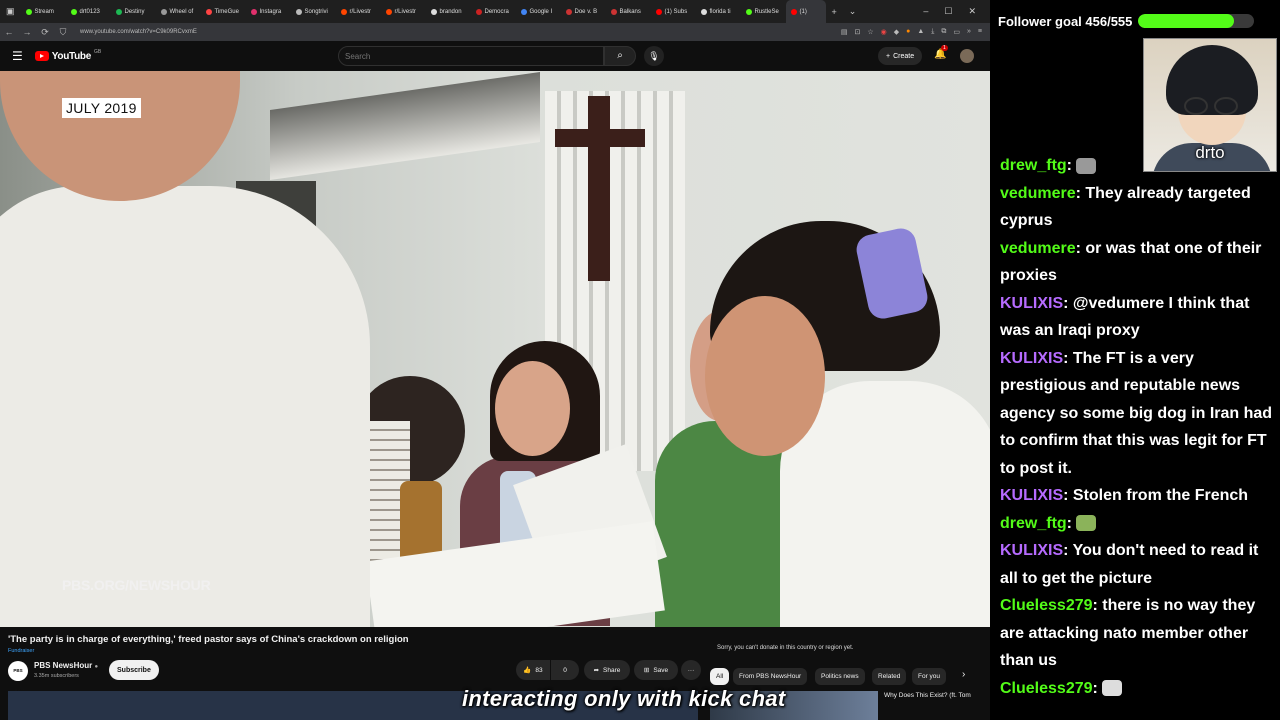 The width and height of the screenshot is (1280, 720). I want to click on share-button: ➦ Share, so click(607, 670).